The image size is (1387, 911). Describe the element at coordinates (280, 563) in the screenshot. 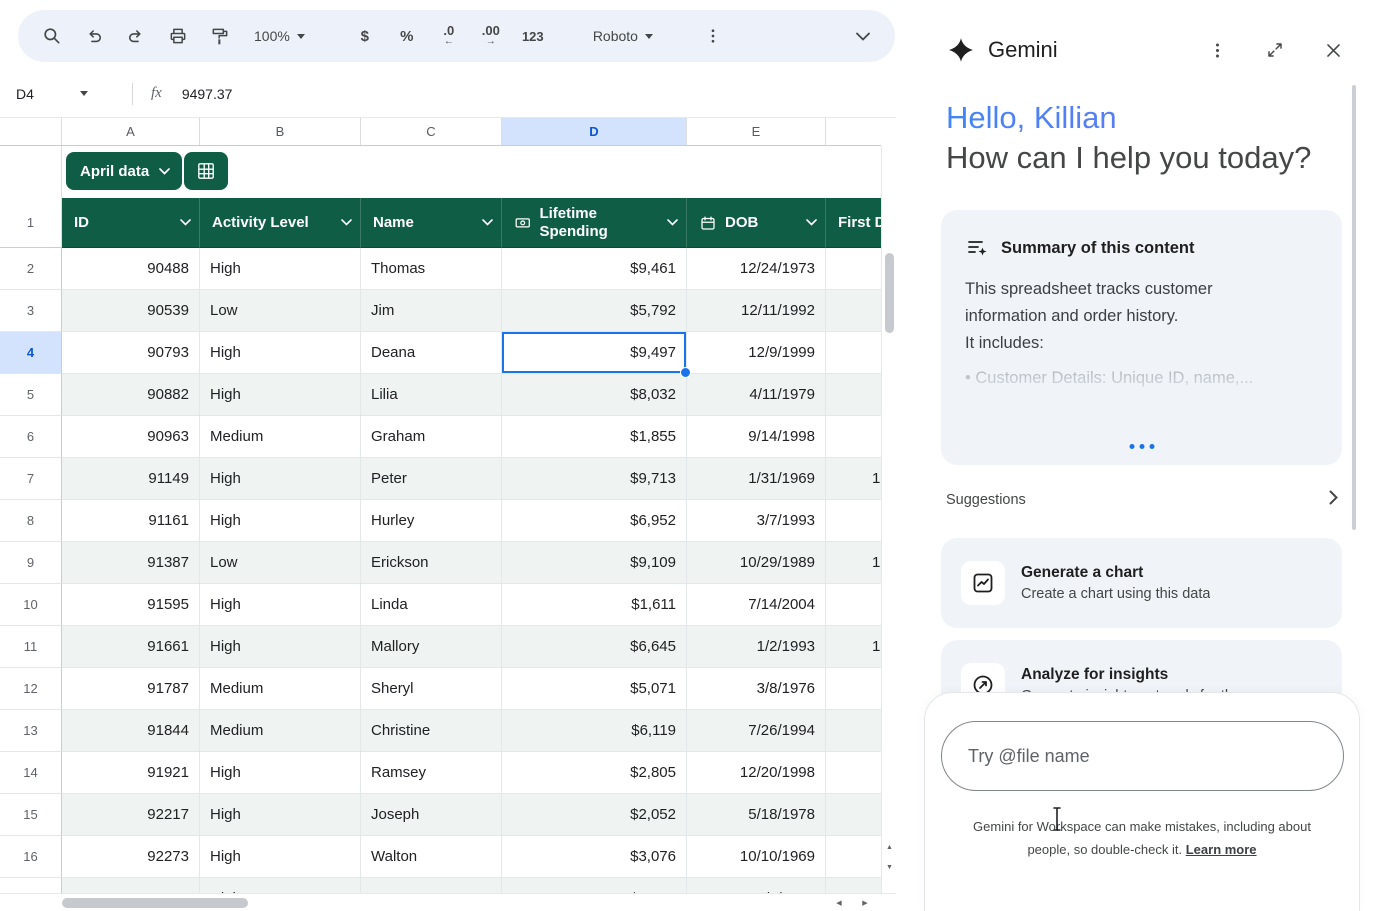

I see `cell-activity-level: Low` at that location.